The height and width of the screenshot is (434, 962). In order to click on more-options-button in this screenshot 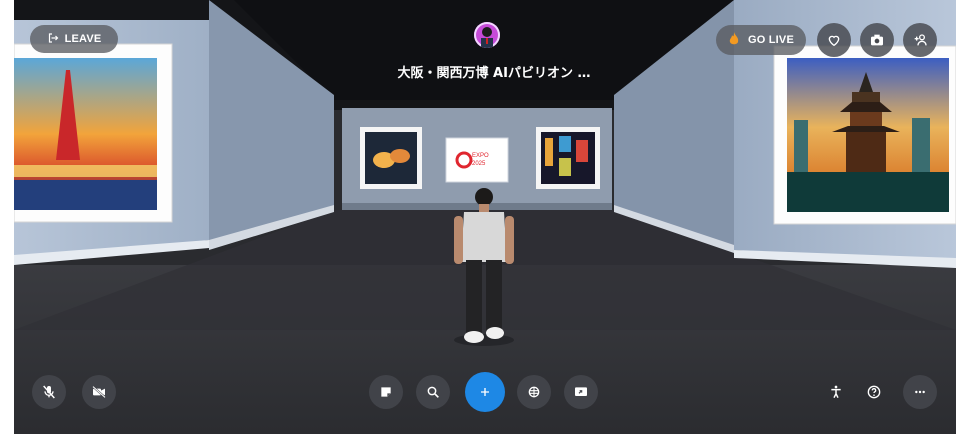, I will do `click(920, 392)`.